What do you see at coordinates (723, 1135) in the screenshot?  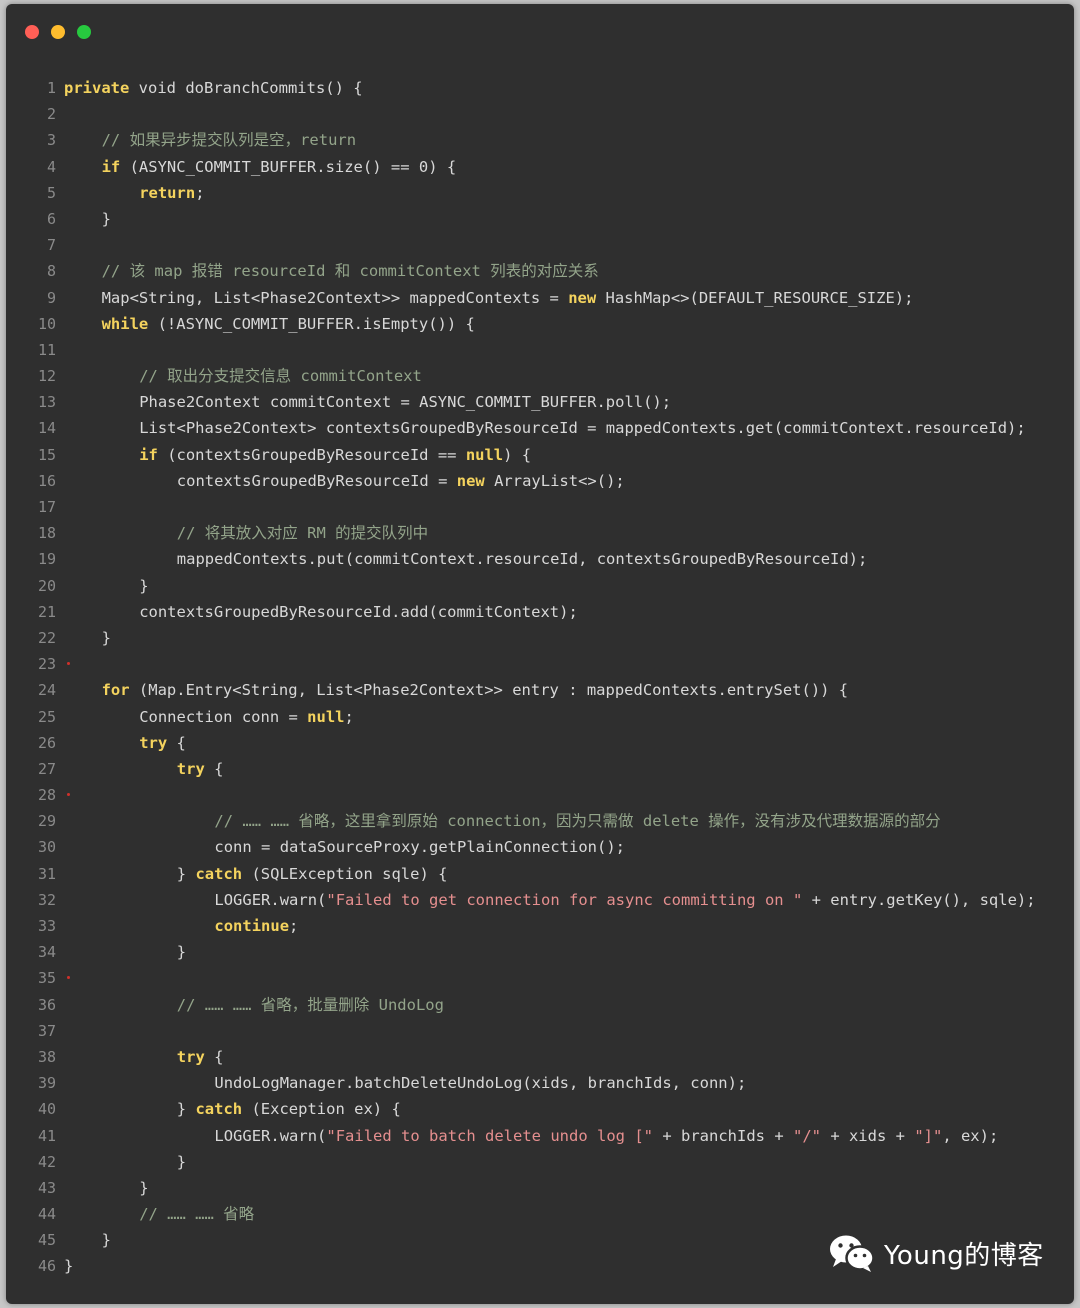 I see `code-token: + branchIds +` at bounding box center [723, 1135].